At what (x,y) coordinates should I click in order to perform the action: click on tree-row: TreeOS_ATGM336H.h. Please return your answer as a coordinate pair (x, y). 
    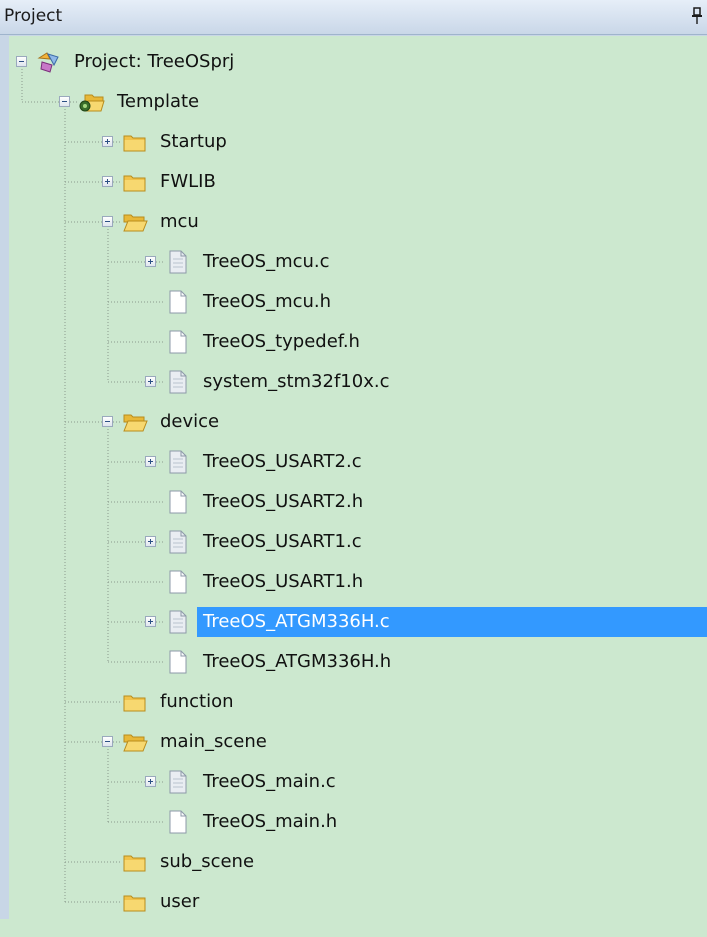
    Looking at the image, I should click on (358, 662).